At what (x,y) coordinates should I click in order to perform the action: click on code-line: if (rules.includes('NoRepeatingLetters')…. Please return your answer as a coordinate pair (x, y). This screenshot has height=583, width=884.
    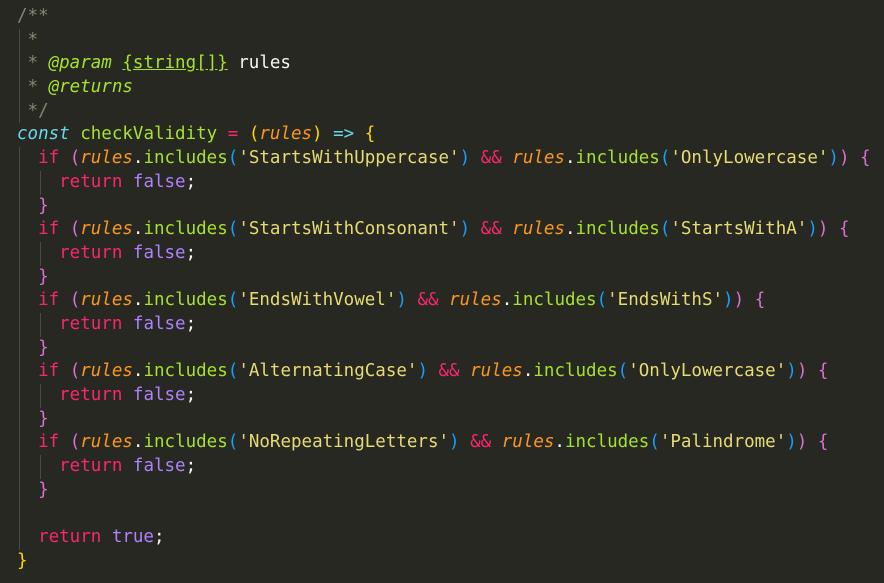
    Looking at the image, I should click on (442, 443).